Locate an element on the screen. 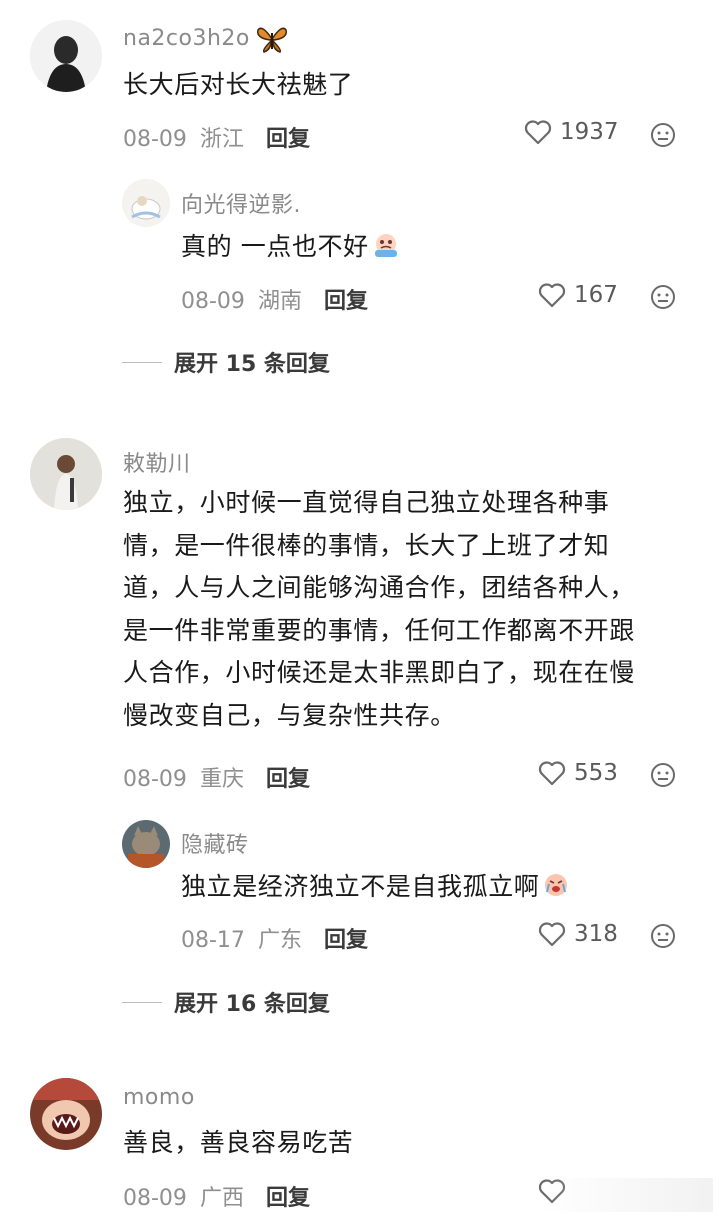 The height and width of the screenshot is (1216, 719). like-button: 1937 is located at coordinates (571, 132).